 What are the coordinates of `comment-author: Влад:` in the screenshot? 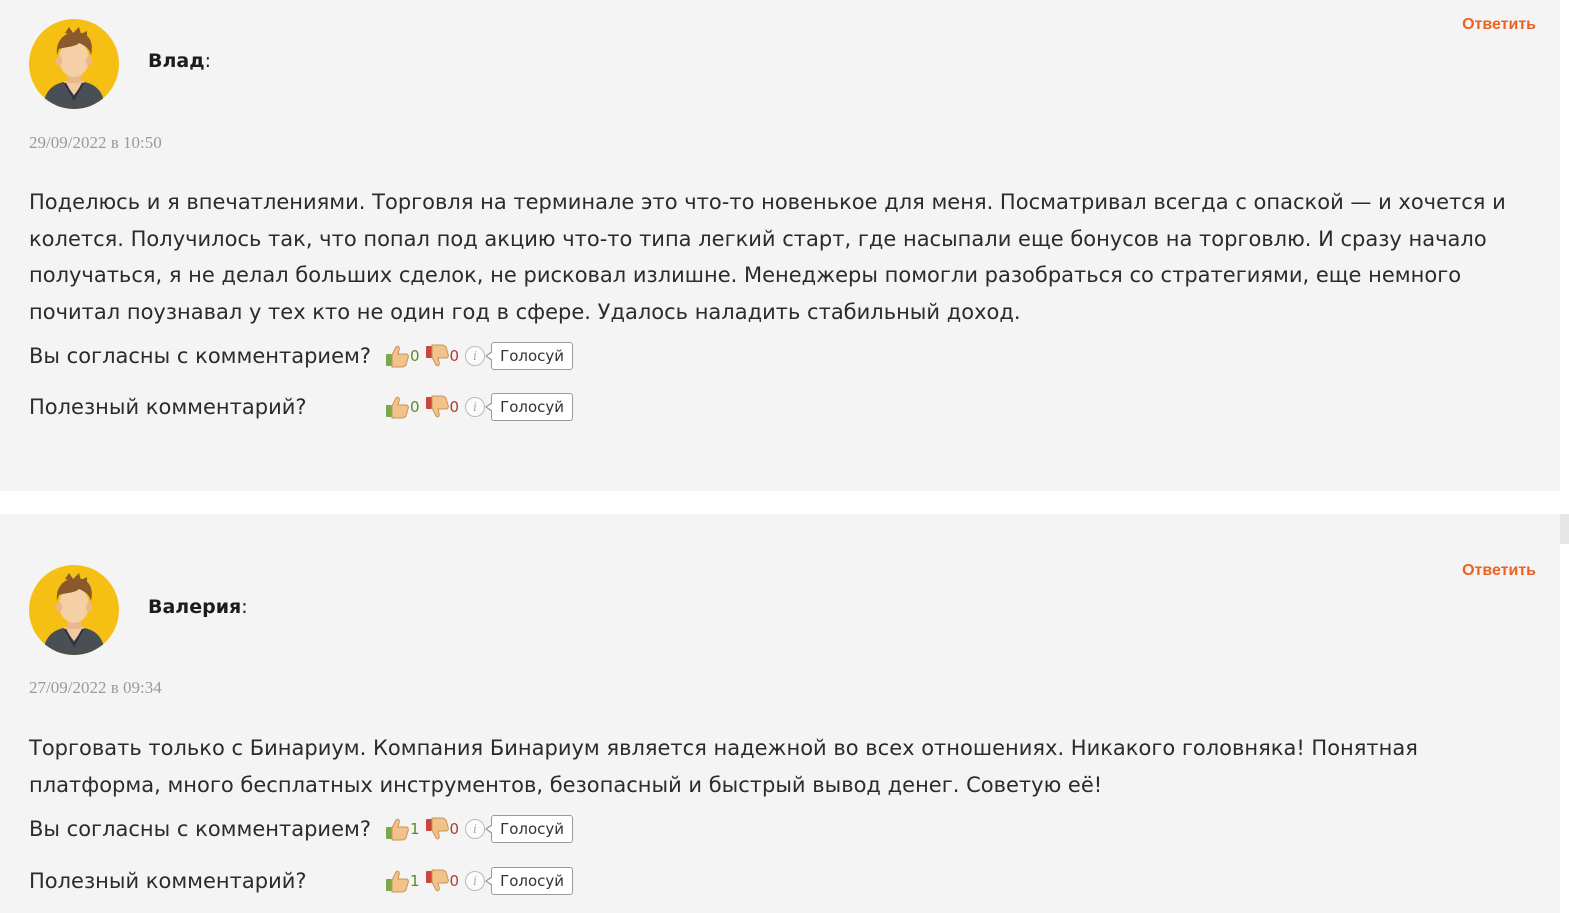 It's located at (179, 61).